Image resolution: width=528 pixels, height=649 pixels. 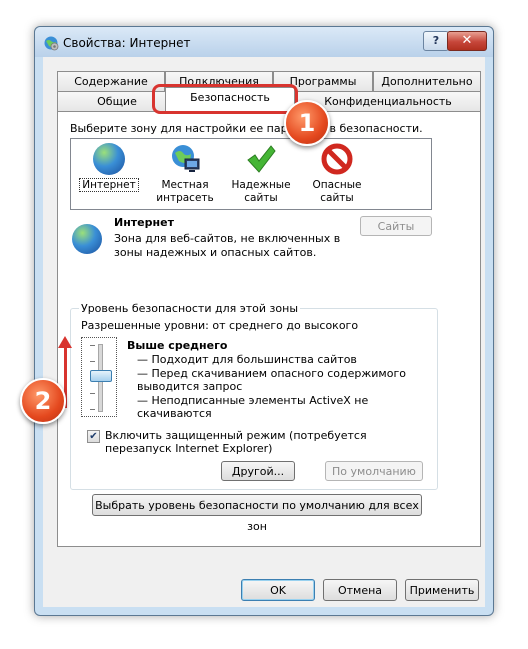 I want to click on zone-restricted-sites: Опасные сайты, so click(x=337, y=174).